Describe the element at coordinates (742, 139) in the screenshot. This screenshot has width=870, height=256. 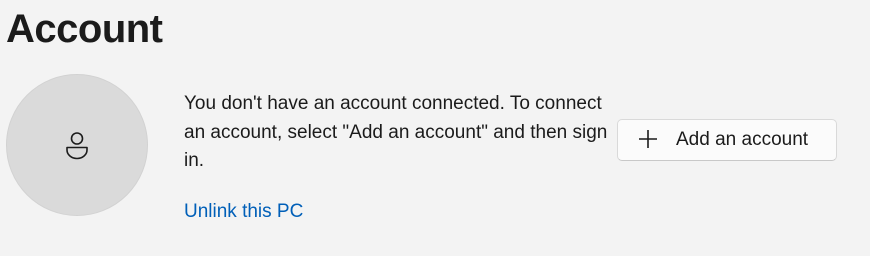
I see `add-account-label: Add an account` at that location.